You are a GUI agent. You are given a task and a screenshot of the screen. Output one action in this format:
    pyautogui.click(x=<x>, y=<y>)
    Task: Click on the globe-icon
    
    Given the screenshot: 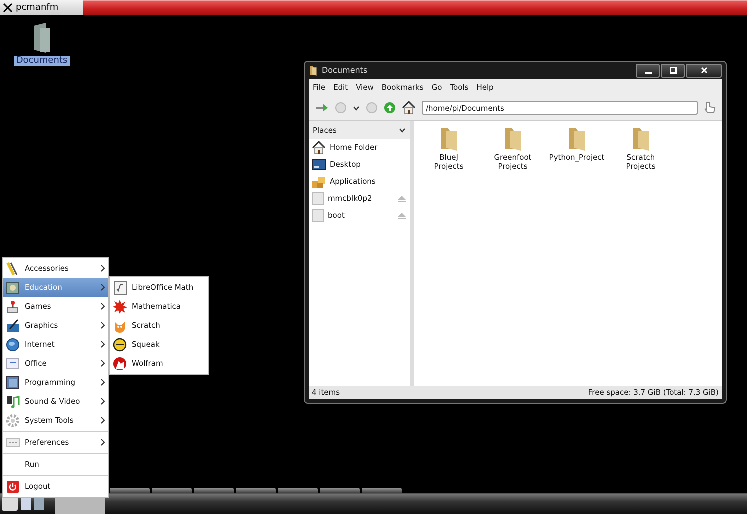 What is the action you would take?
    pyautogui.click(x=13, y=345)
    